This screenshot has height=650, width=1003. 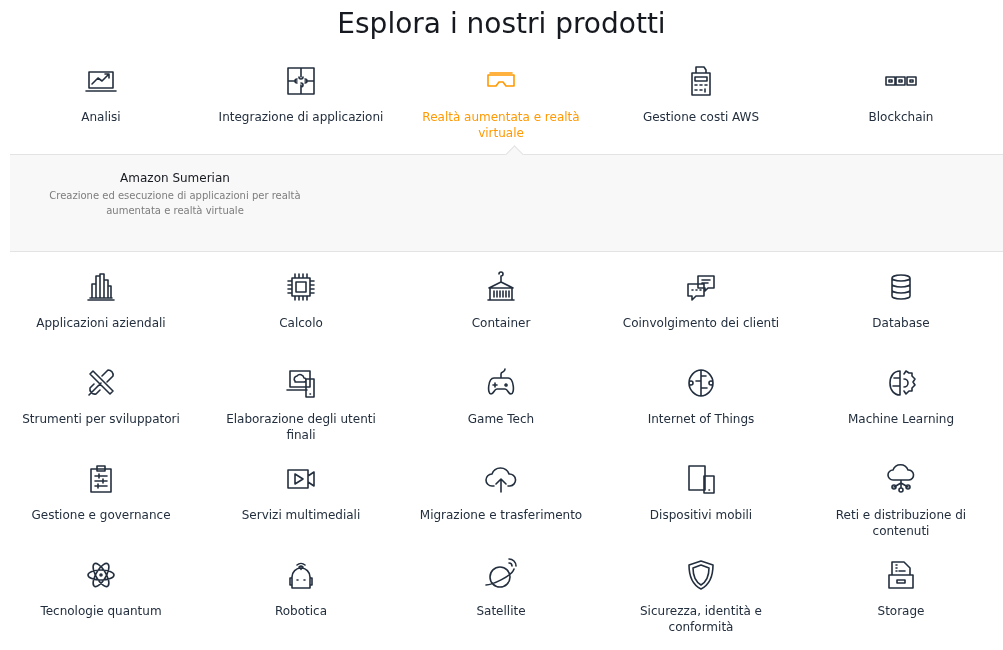 I want to click on category-tab: Blockchain, so click(x=901, y=117).